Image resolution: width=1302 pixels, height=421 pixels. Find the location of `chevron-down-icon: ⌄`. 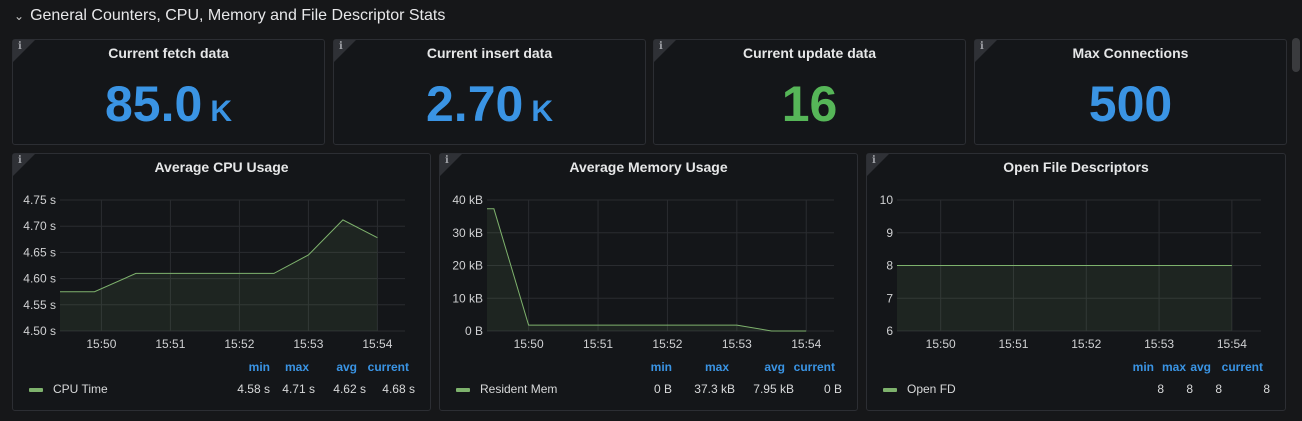

chevron-down-icon: ⌄ is located at coordinates (19, 16).